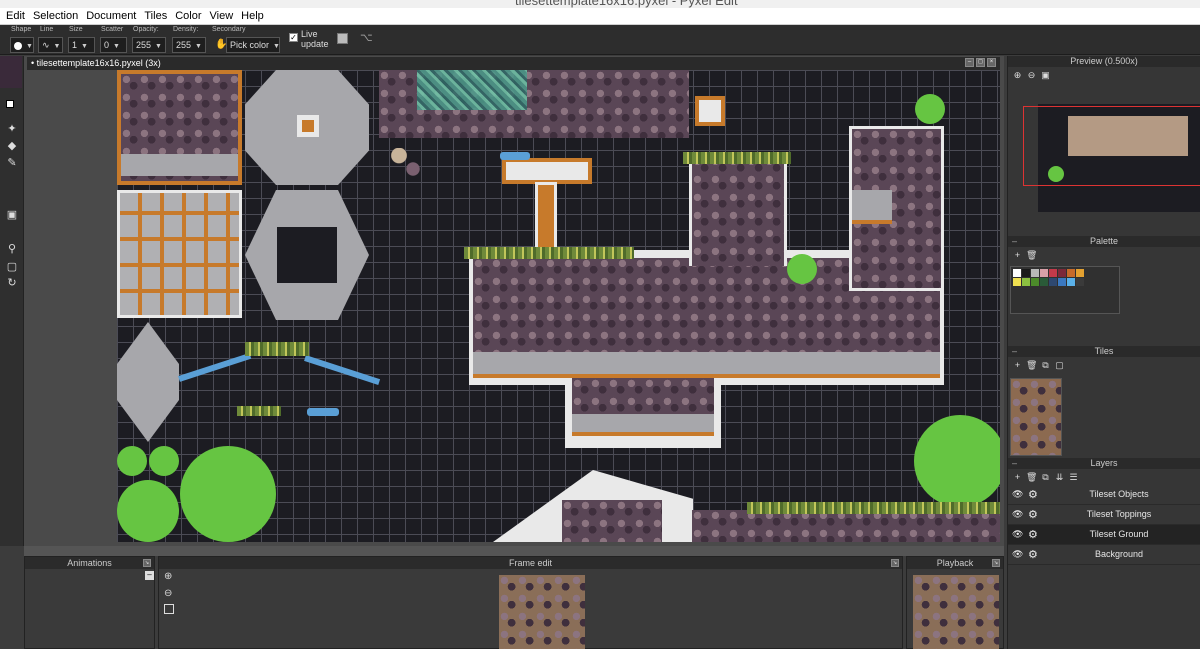 This screenshot has width=1200, height=649. What do you see at coordinates (11, 72) in the screenshot?
I see `primary-color-swatch` at bounding box center [11, 72].